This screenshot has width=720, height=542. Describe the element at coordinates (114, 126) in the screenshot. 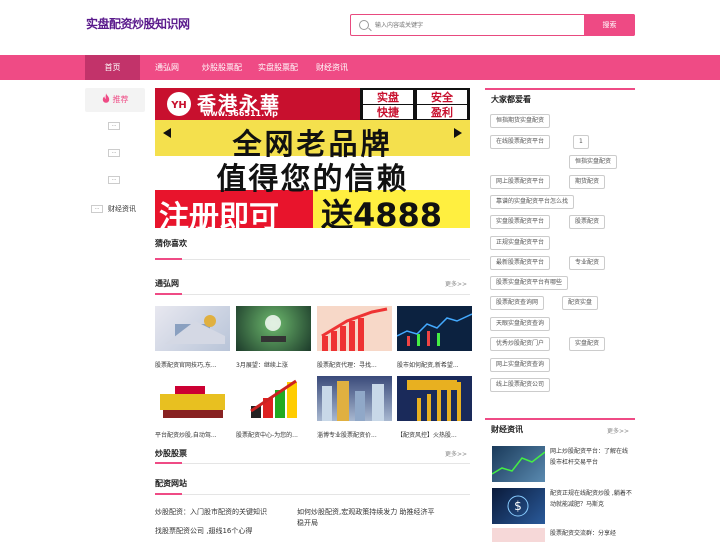

I see `sidebar-dots-1: ···` at that location.